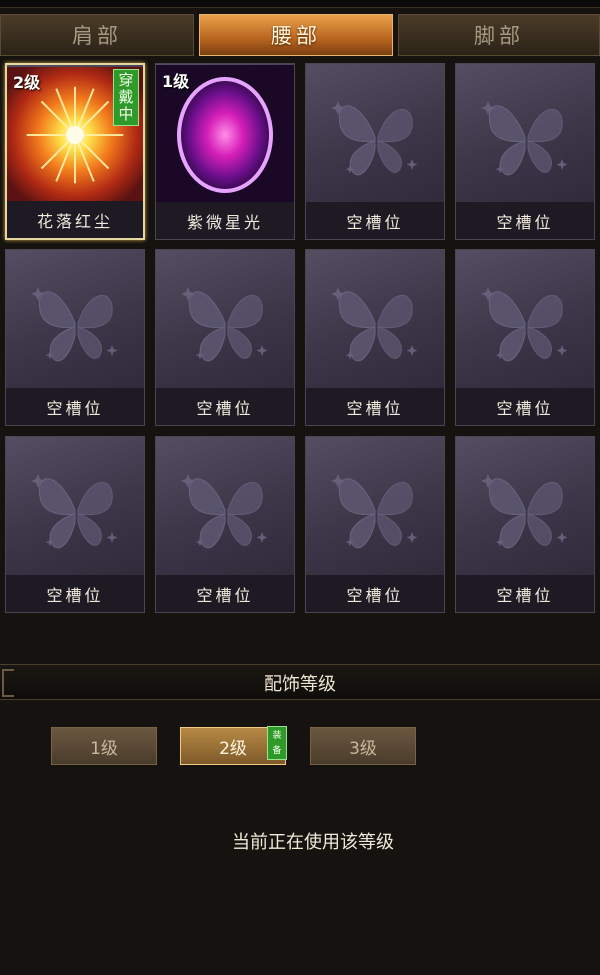 Image resolution: width=600 pixels, height=975 pixels. What do you see at coordinates (300, 4) in the screenshot?
I see `top-strip` at bounding box center [300, 4].